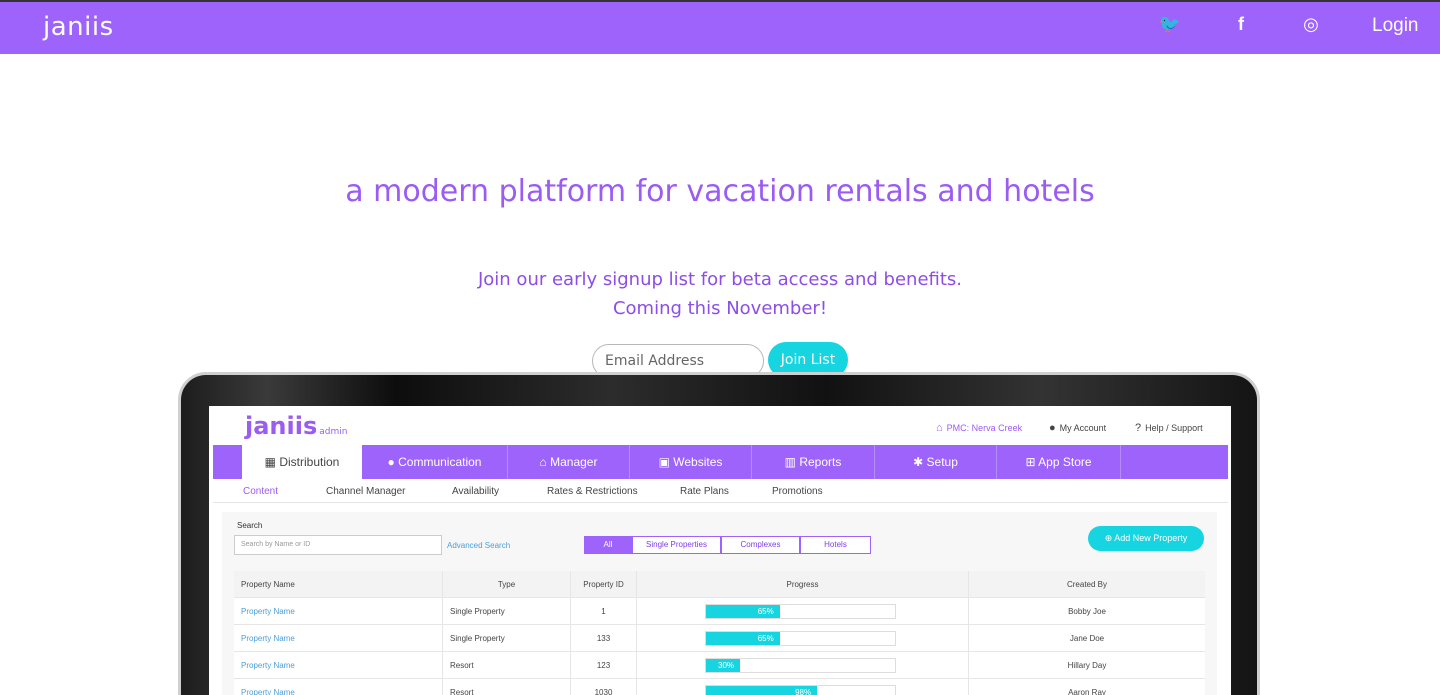 The width and height of the screenshot is (1440, 695). I want to click on column-header: Progress, so click(803, 584).